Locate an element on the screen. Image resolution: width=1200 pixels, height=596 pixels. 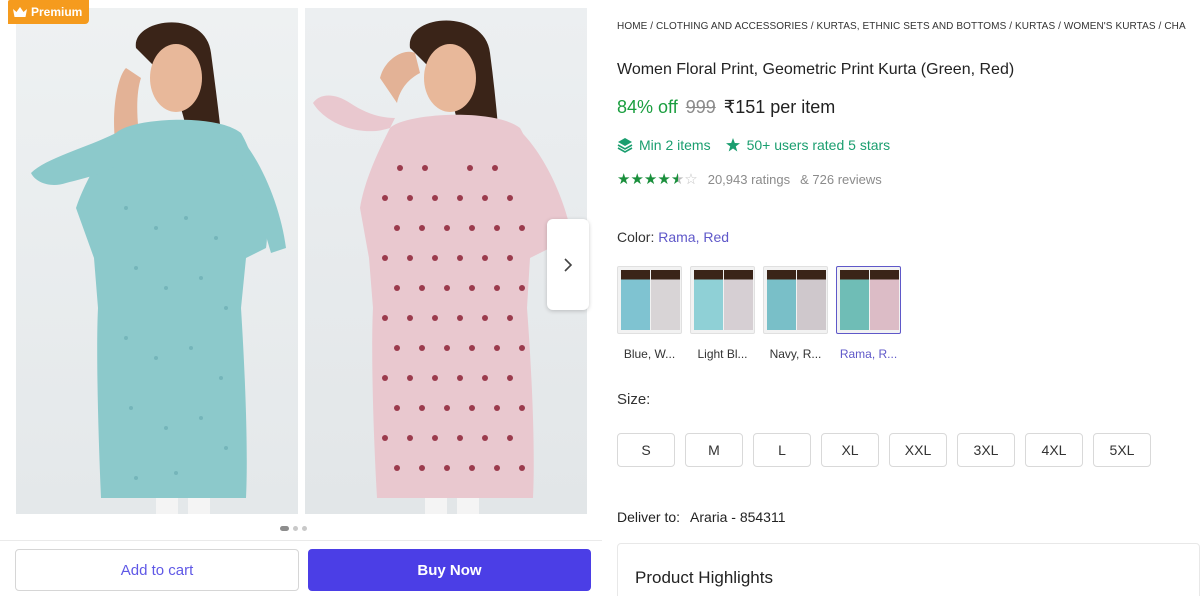
price-row: 84% off 999 ₹151 per item is located at coordinates (726, 107).